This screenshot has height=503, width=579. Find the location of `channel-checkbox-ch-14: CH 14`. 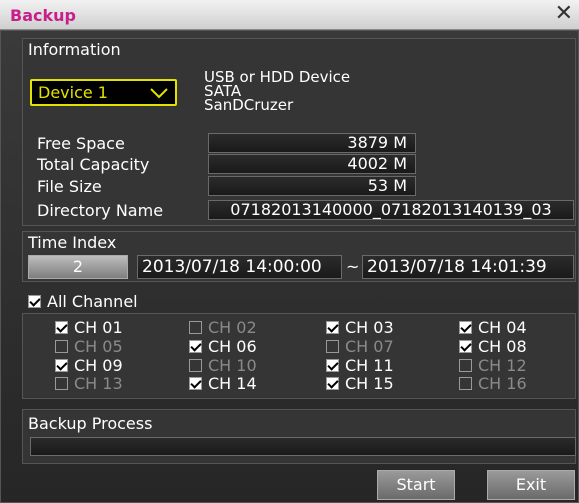

channel-checkbox-ch-14: CH 14 is located at coordinates (223, 383).